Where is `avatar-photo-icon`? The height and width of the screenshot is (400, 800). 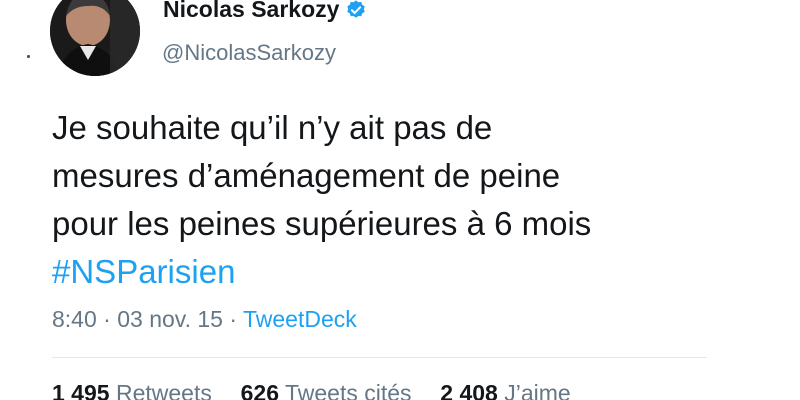 avatar-photo-icon is located at coordinates (95, 38).